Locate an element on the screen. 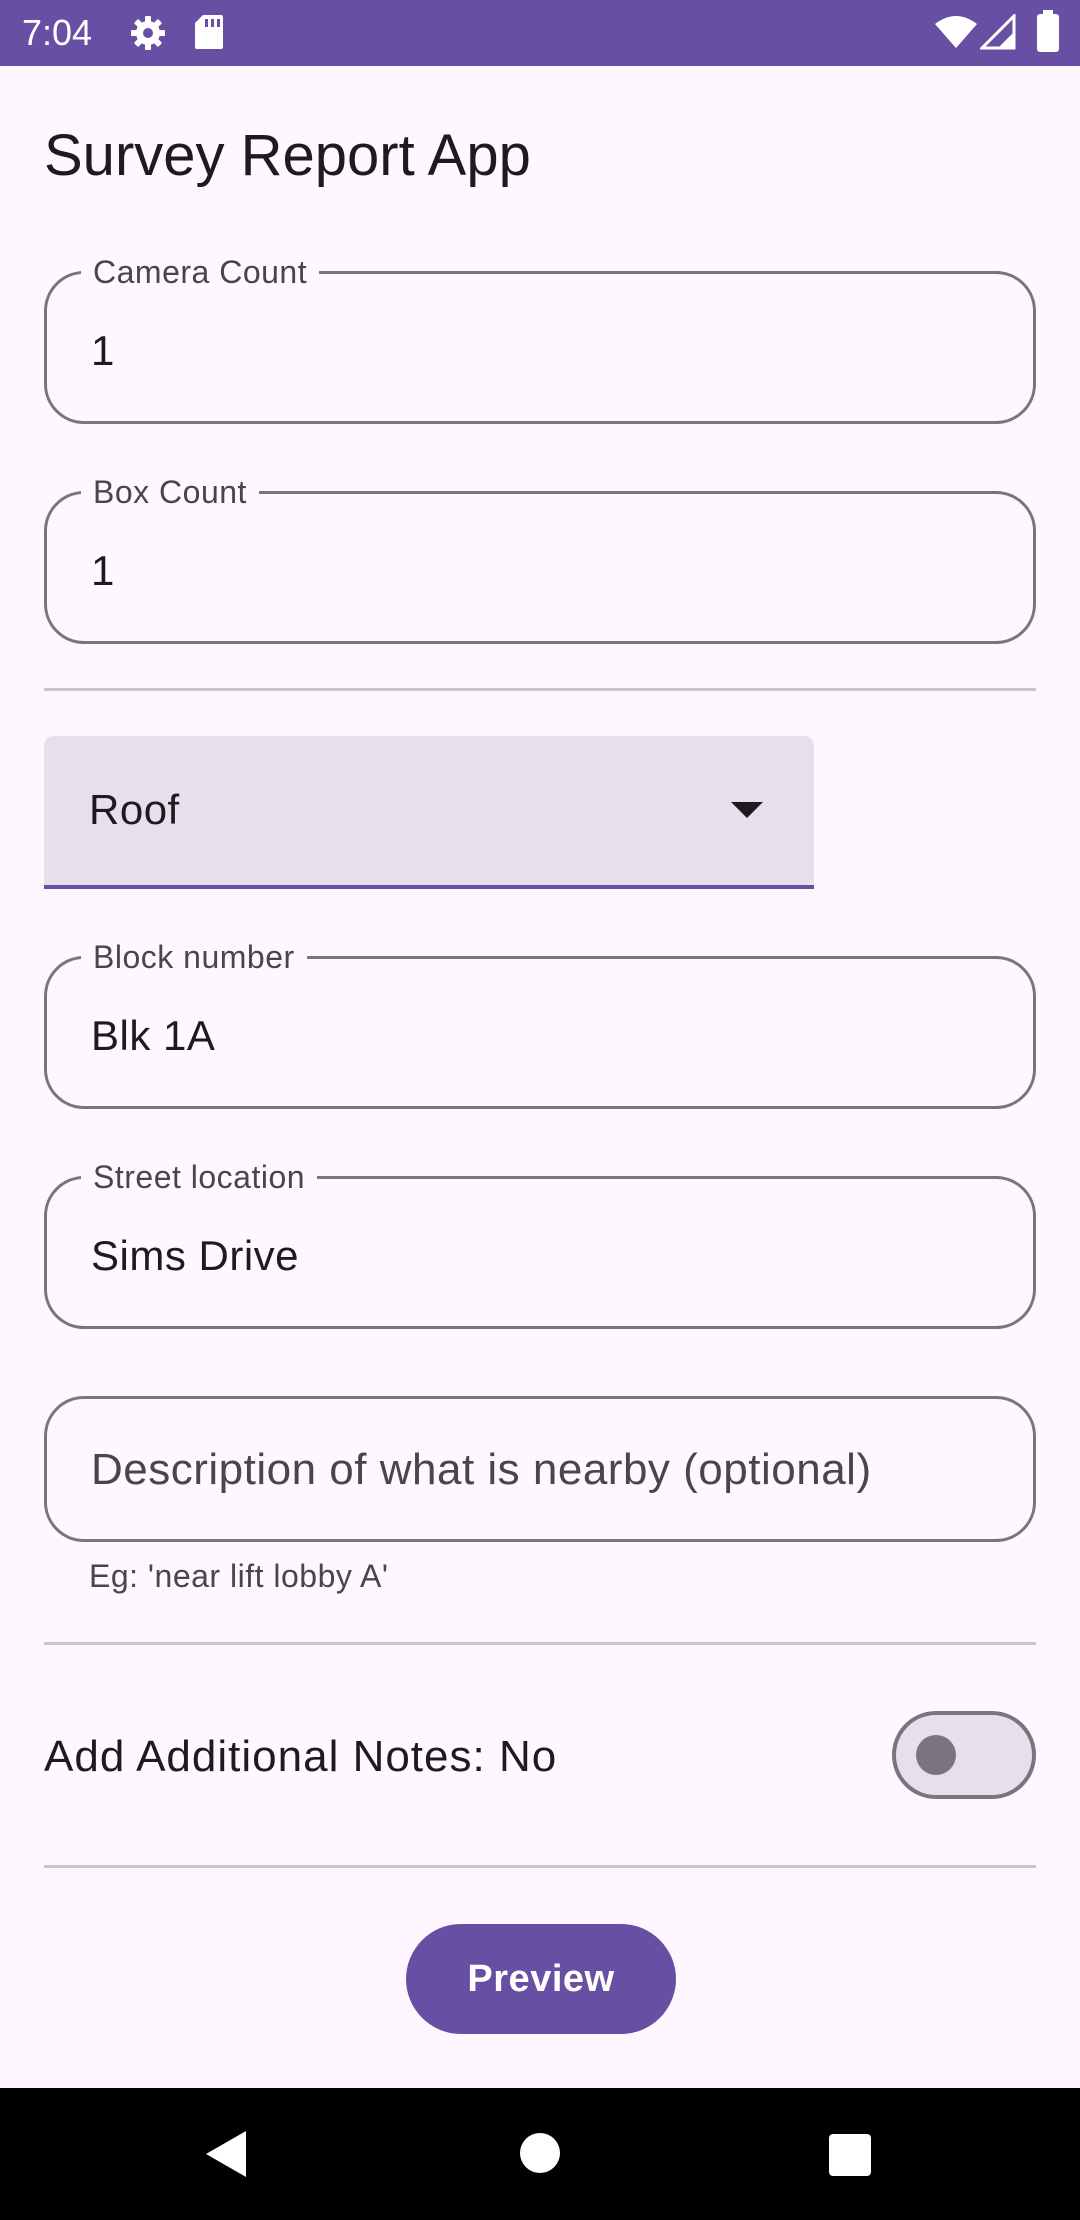 This screenshot has width=1080, height=2220. wifi-icon is located at coordinates (956, 34).